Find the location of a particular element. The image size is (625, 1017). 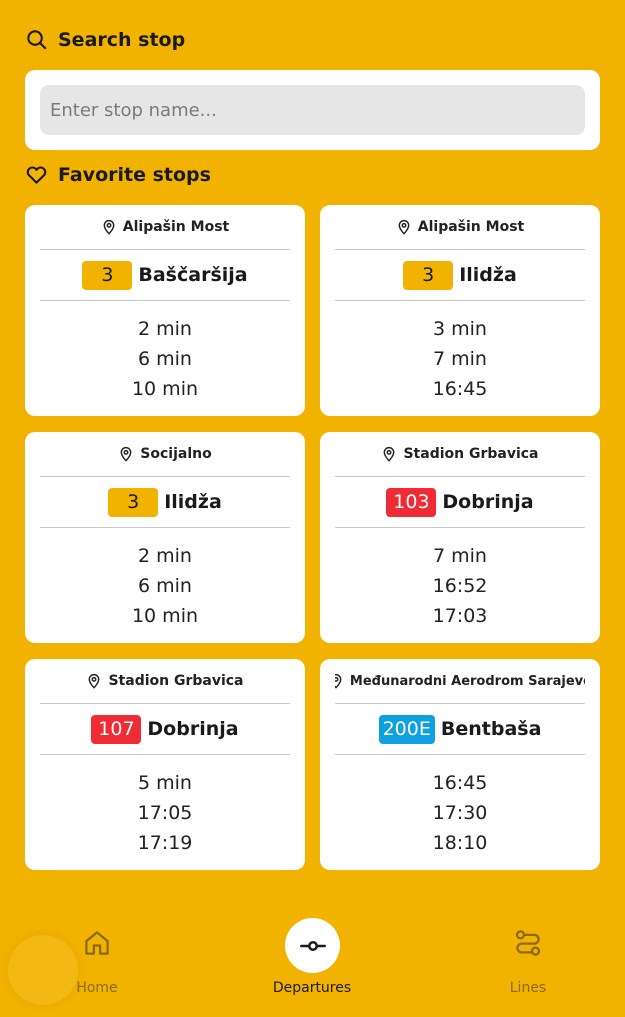

favorite-stop-card: Socijalno 3 Ilidža 2 min 6 min 10 min is located at coordinates (165, 537).